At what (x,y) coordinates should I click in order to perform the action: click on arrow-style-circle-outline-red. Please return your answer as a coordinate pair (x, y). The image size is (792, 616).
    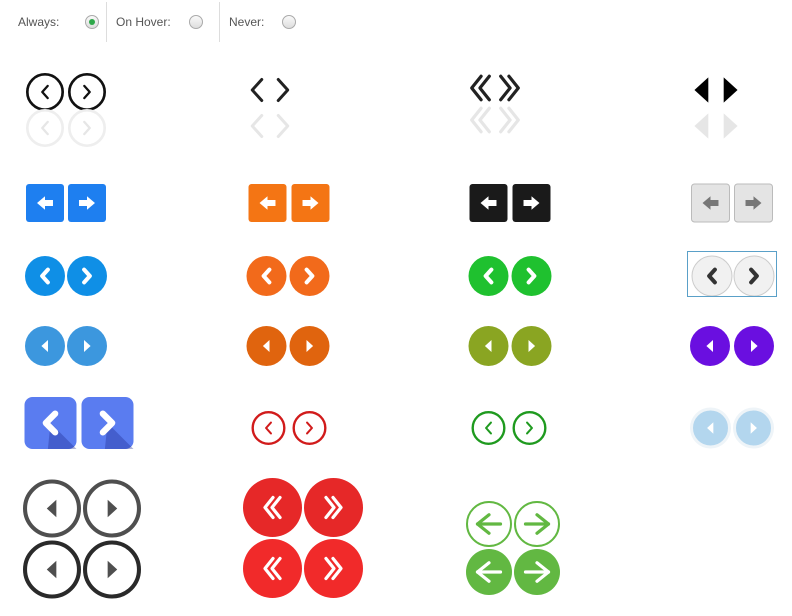
    Looking at the image, I should click on (289, 428).